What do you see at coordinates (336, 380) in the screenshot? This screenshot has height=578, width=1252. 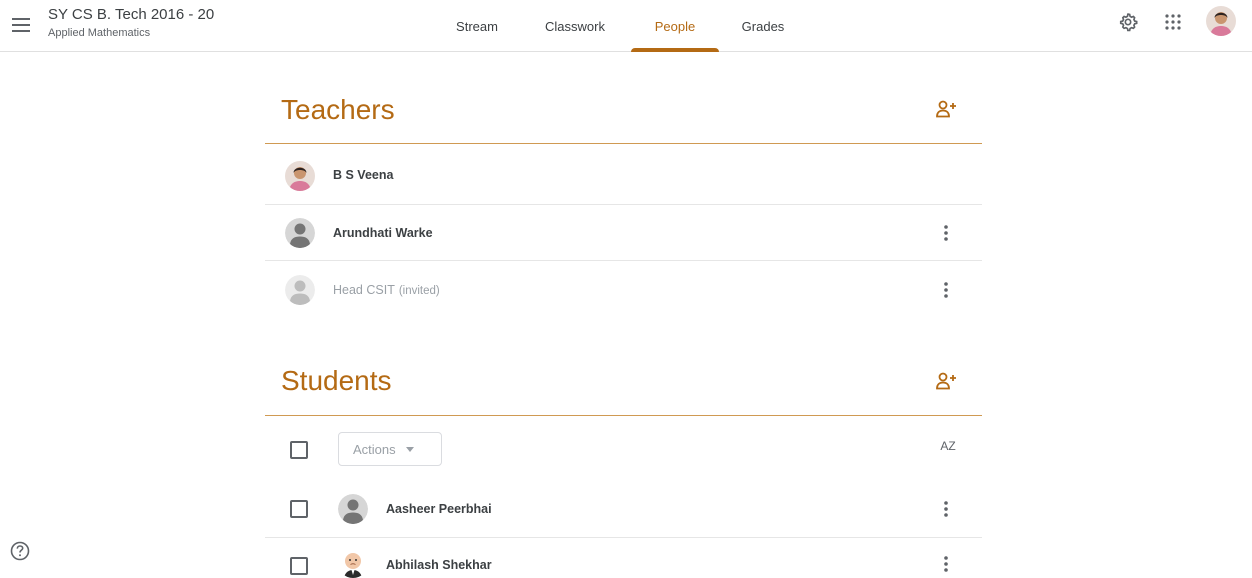 I see `students-section-title: Students` at bounding box center [336, 380].